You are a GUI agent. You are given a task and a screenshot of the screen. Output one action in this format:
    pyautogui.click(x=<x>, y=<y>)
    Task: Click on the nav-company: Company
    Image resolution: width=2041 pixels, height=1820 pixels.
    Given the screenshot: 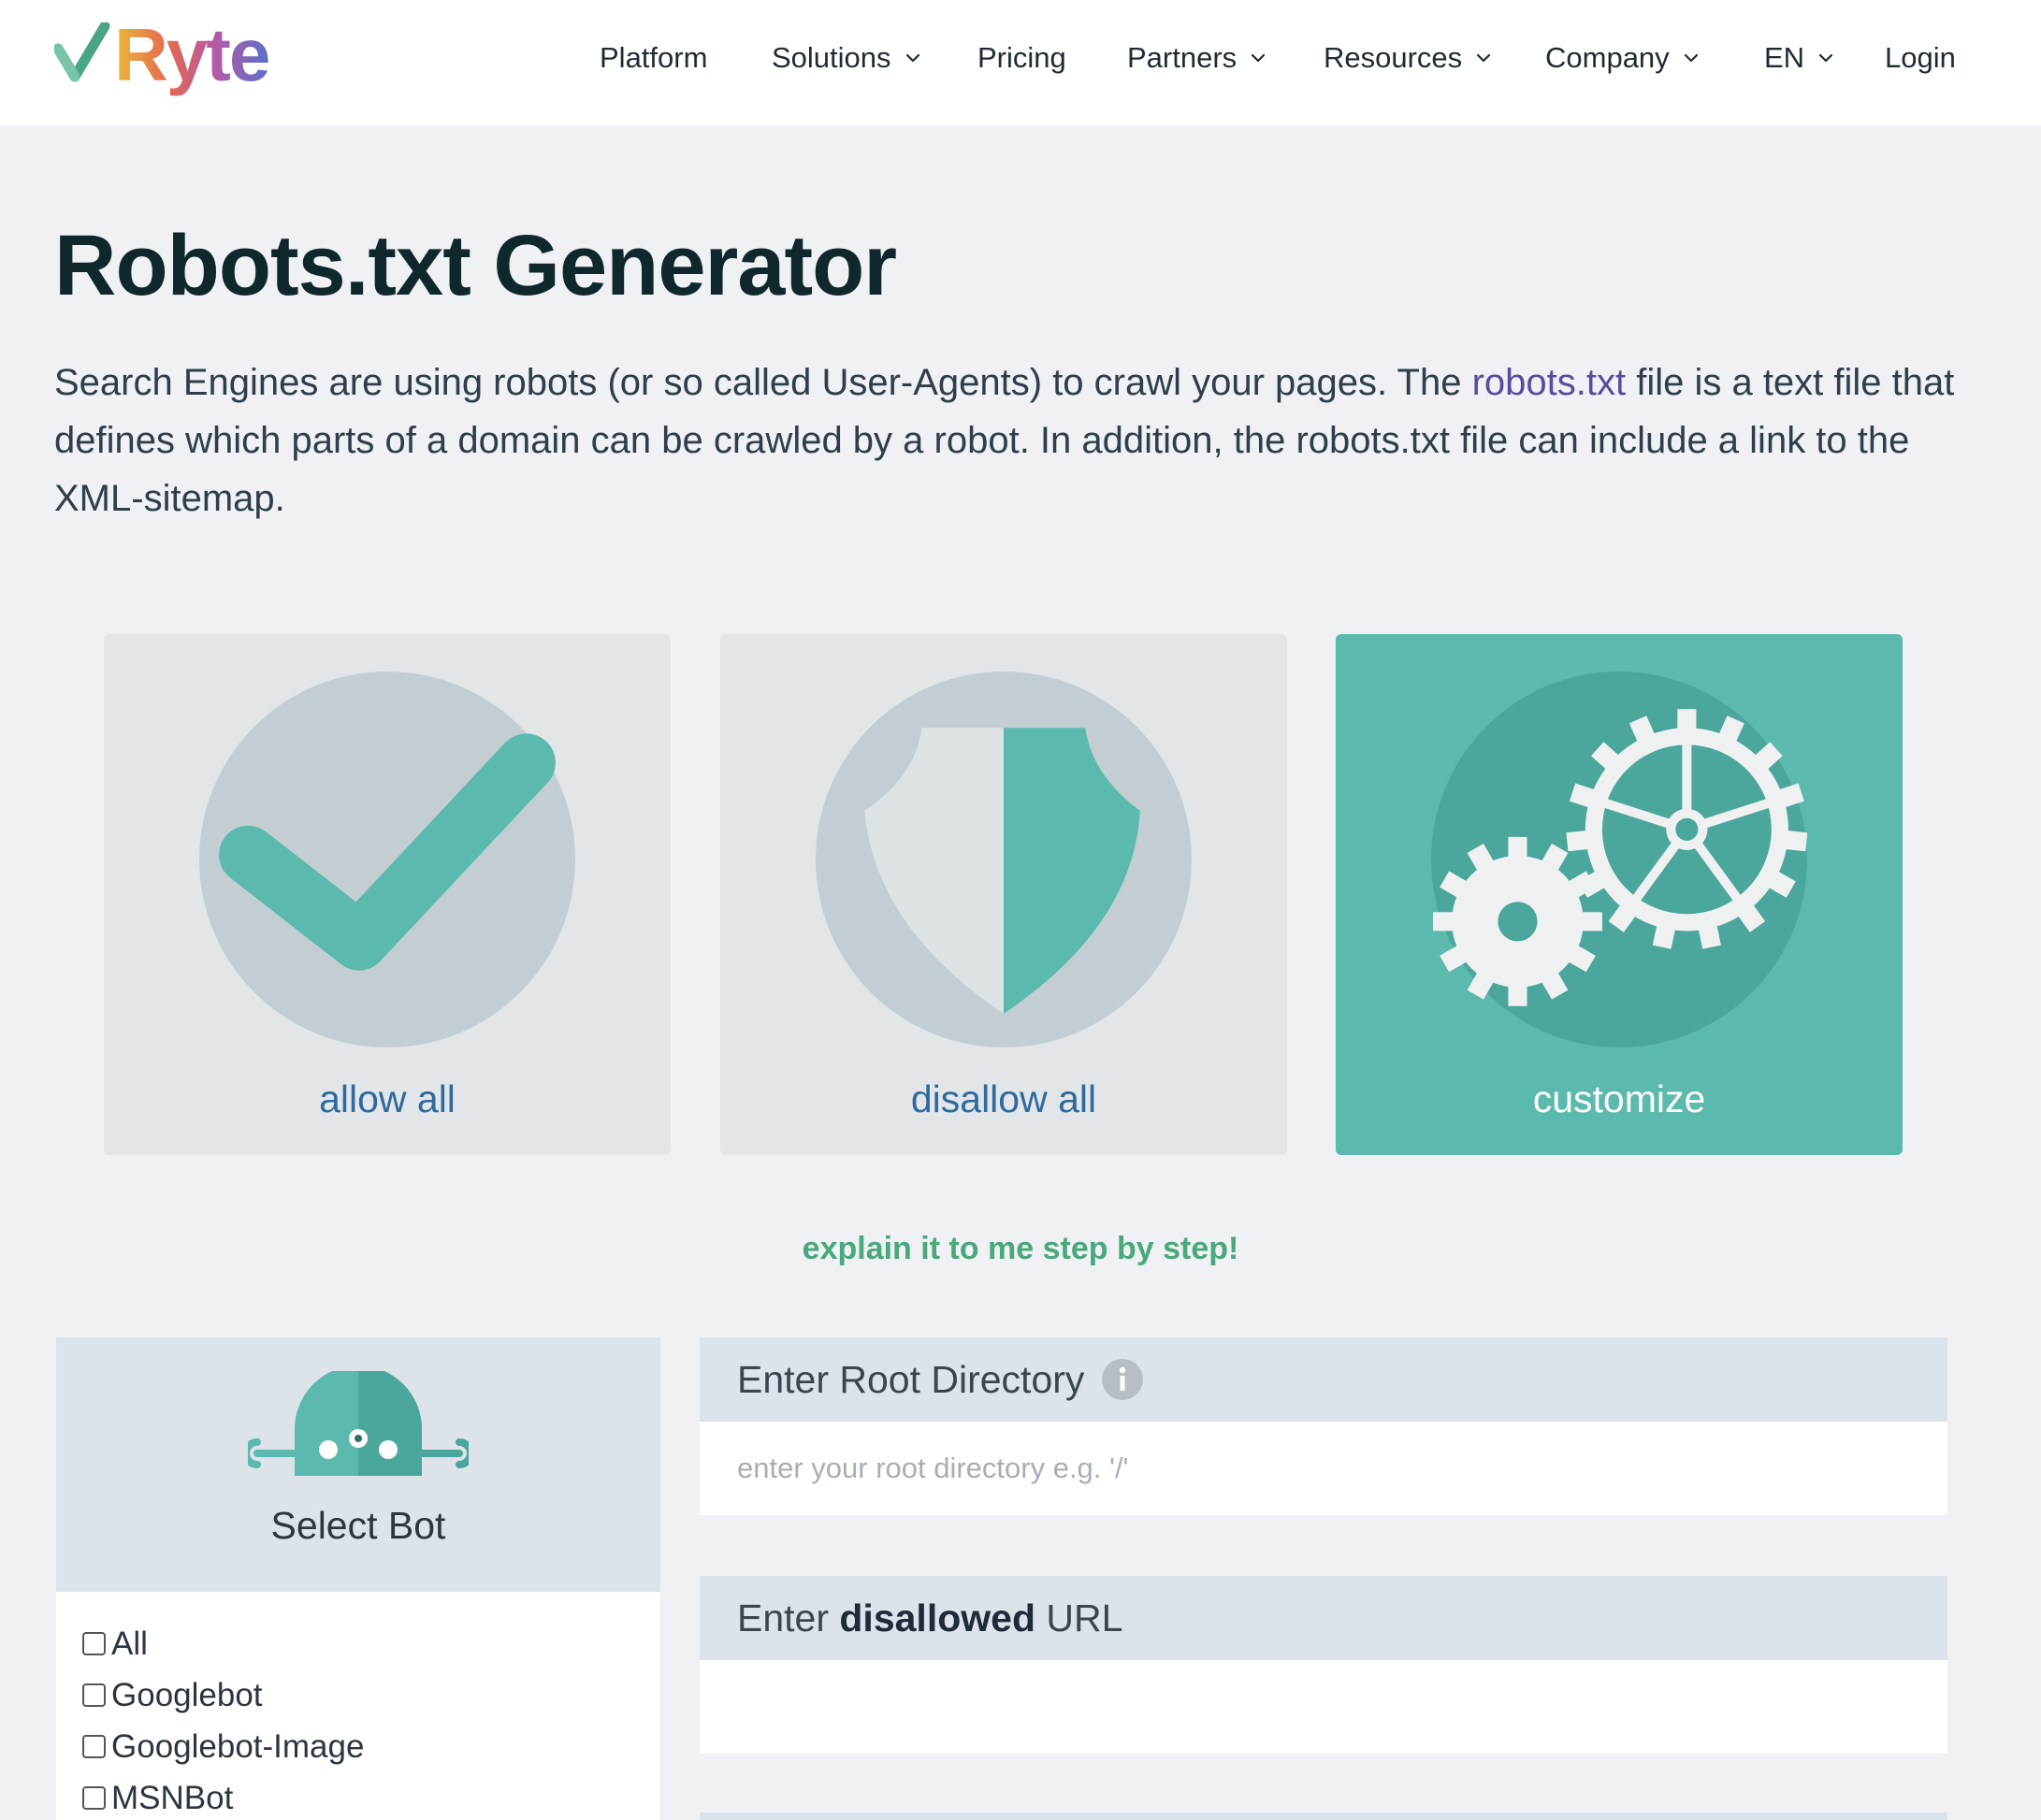 What is the action you would take?
    pyautogui.click(x=1623, y=58)
    